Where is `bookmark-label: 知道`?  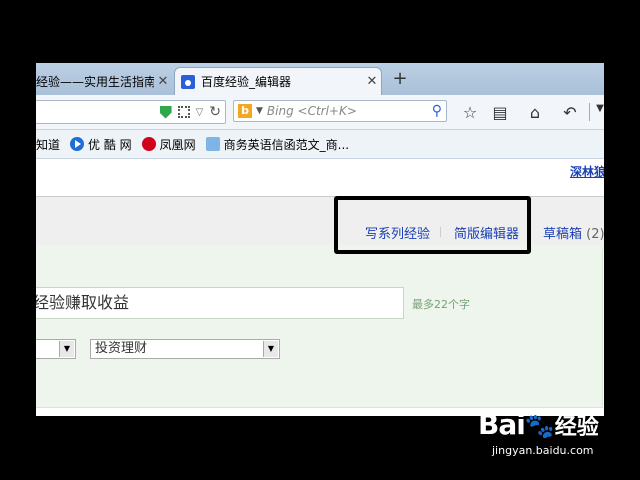 bookmark-label: 知道 is located at coordinates (48, 144).